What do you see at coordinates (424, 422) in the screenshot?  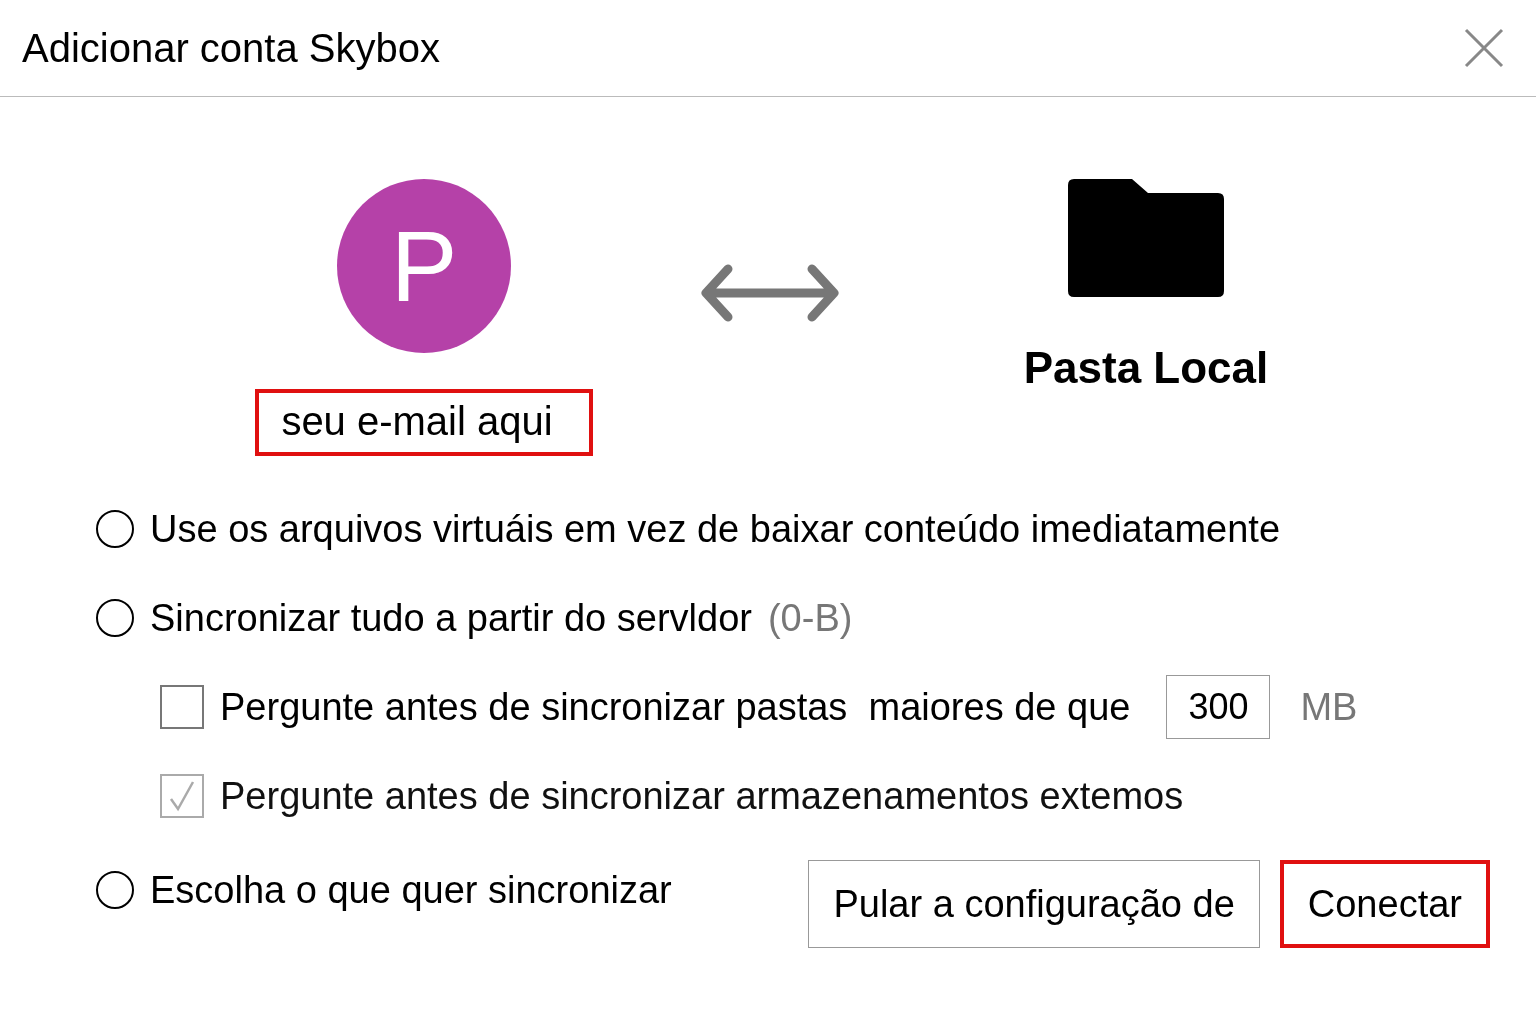 I see `email-label: seu e-mail aqui` at bounding box center [424, 422].